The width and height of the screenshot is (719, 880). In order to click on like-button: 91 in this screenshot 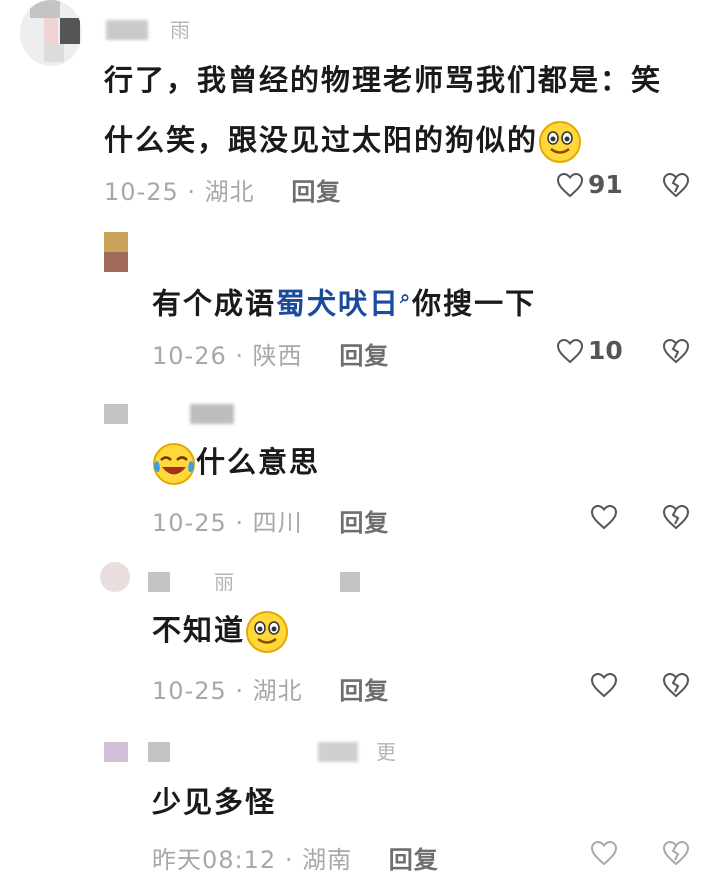, I will do `click(589, 184)`.